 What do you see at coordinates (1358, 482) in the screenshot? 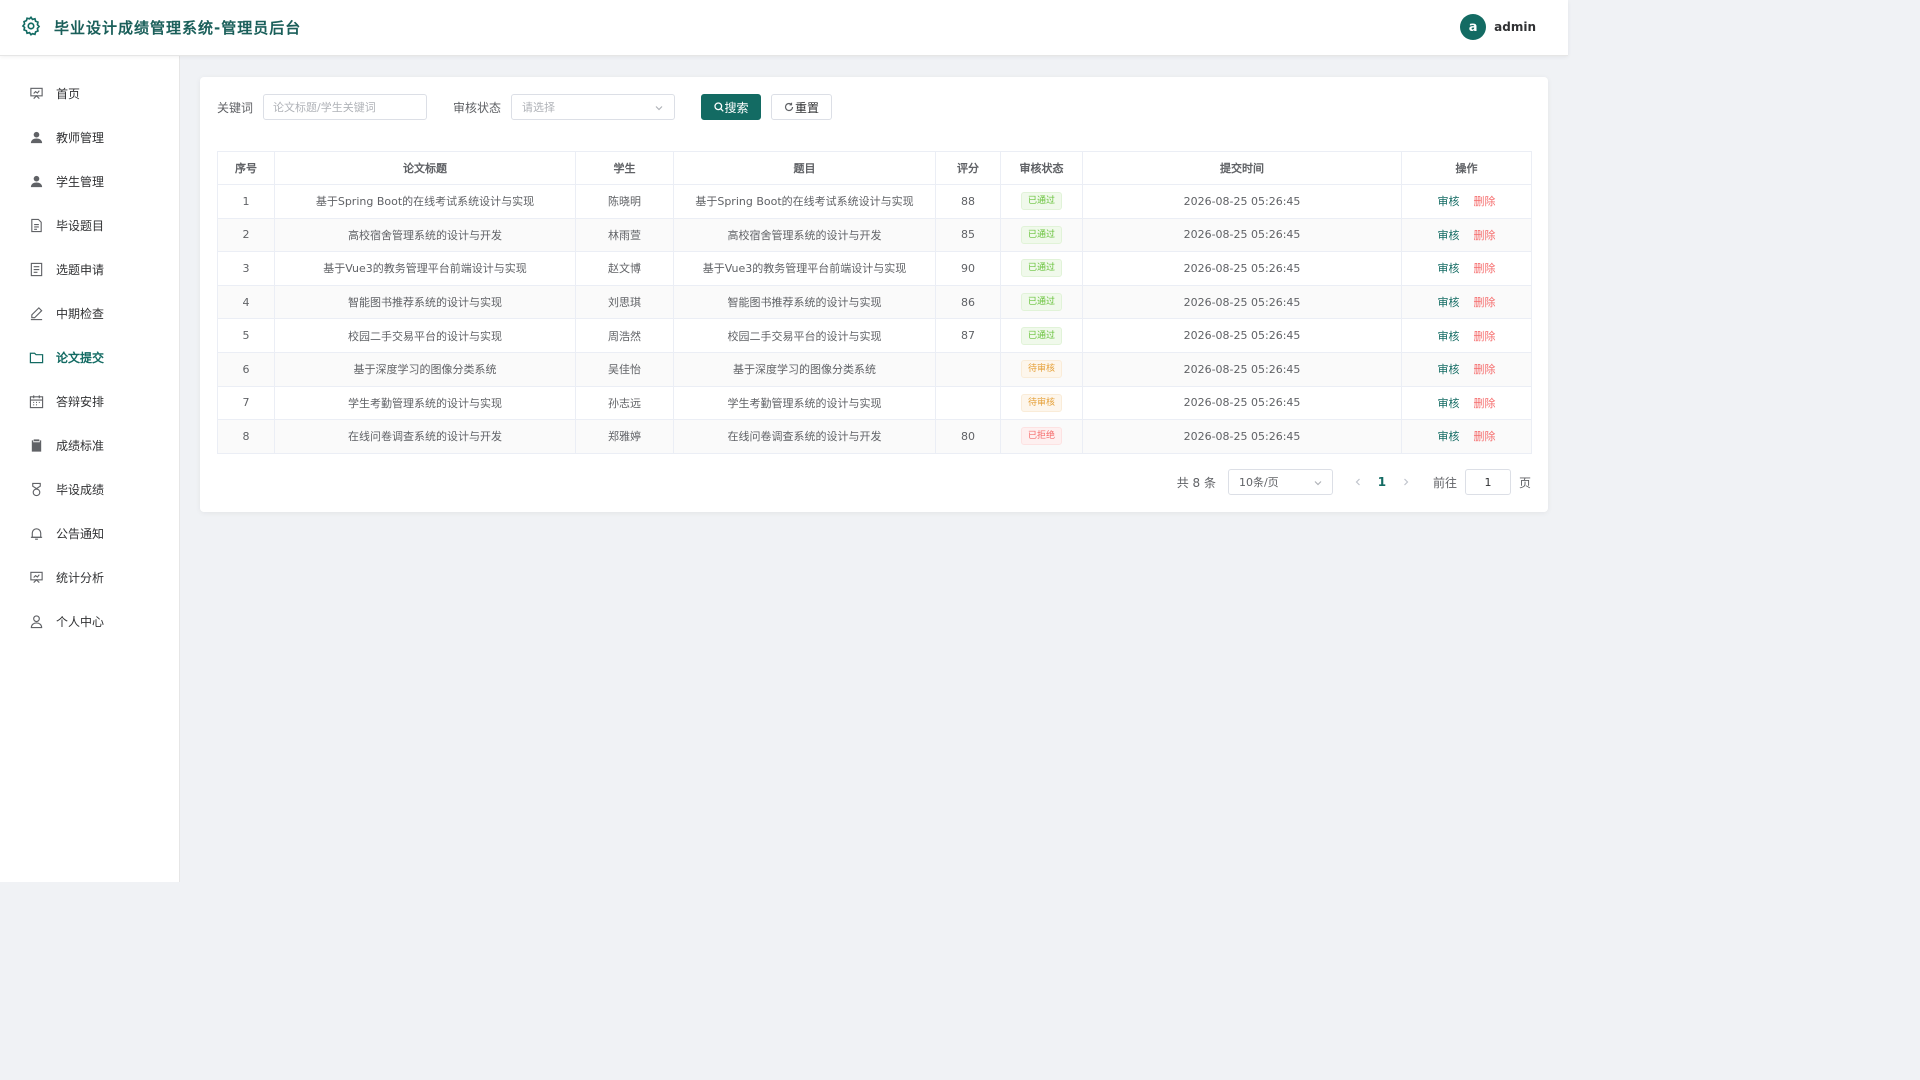
I see `prev-page-button` at bounding box center [1358, 482].